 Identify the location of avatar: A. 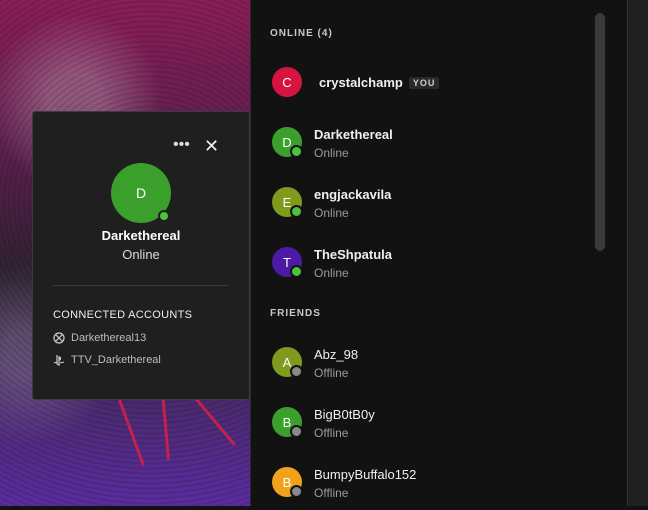
(287, 362).